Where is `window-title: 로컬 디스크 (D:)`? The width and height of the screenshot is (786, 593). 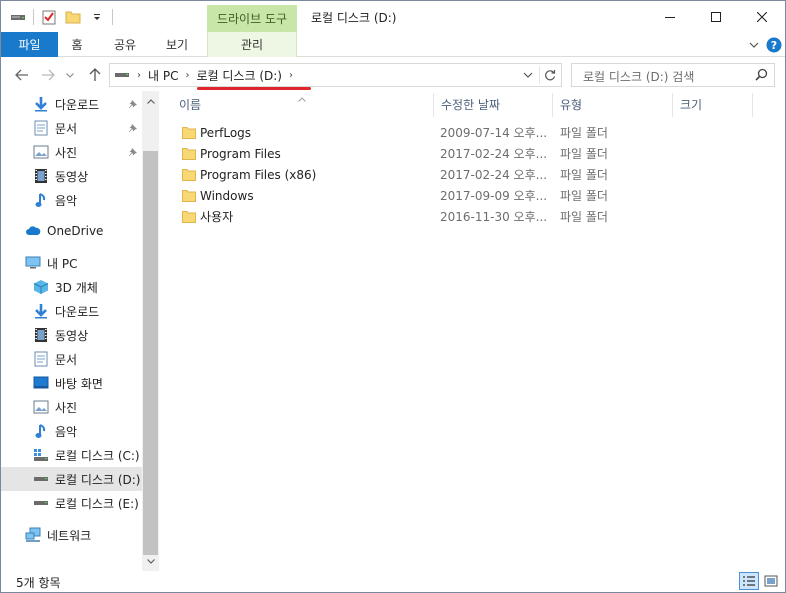
window-title: 로컬 디스크 (D:) is located at coordinates (354, 18).